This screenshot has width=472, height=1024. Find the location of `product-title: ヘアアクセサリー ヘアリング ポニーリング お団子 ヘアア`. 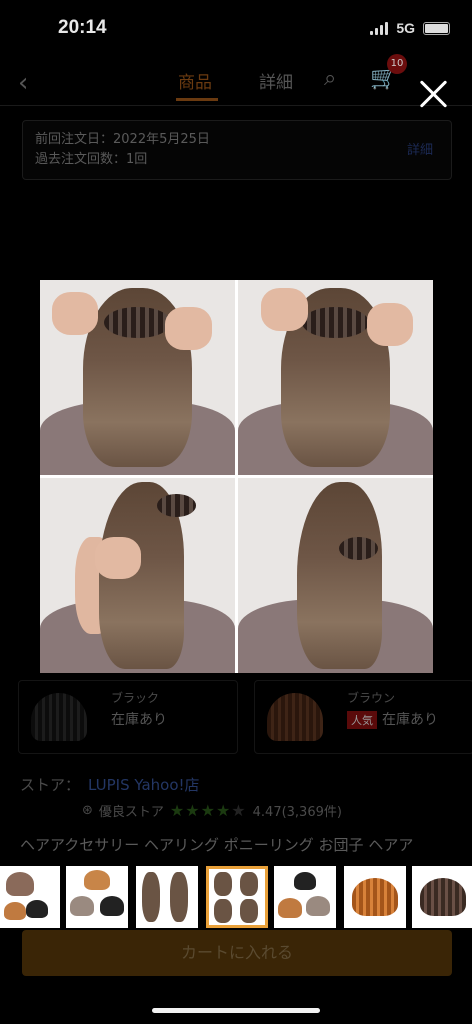

product-title: ヘアアクセサリー ヘアリング ポニーリング お団子 ヘアア is located at coordinates (217, 845).